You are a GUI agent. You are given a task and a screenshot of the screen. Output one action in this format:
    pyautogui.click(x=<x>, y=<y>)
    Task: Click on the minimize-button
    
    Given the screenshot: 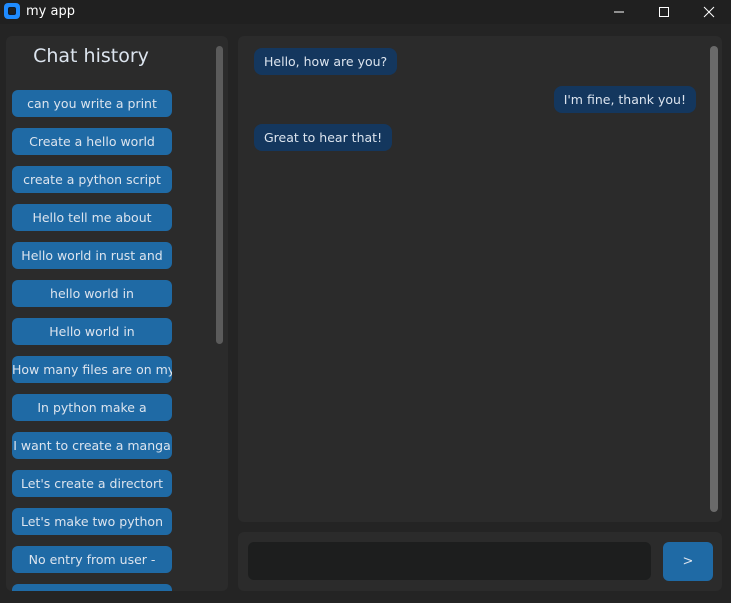 What is the action you would take?
    pyautogui.click(x=619, y=12)
    